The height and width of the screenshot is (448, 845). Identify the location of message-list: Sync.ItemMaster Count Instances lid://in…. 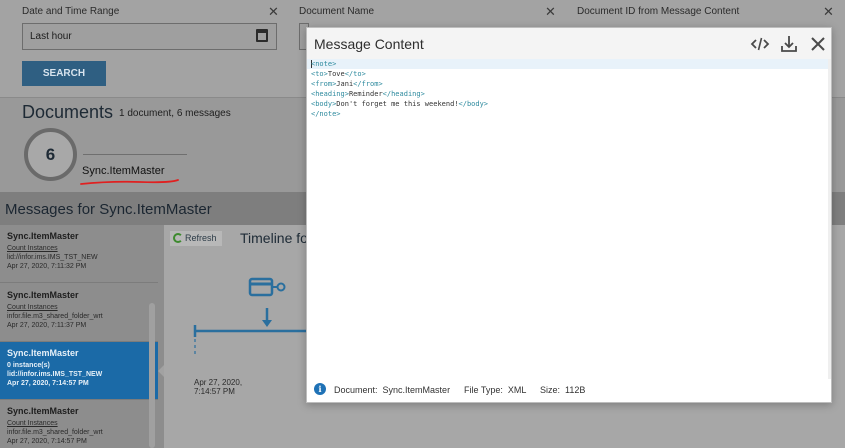
(82, 336).